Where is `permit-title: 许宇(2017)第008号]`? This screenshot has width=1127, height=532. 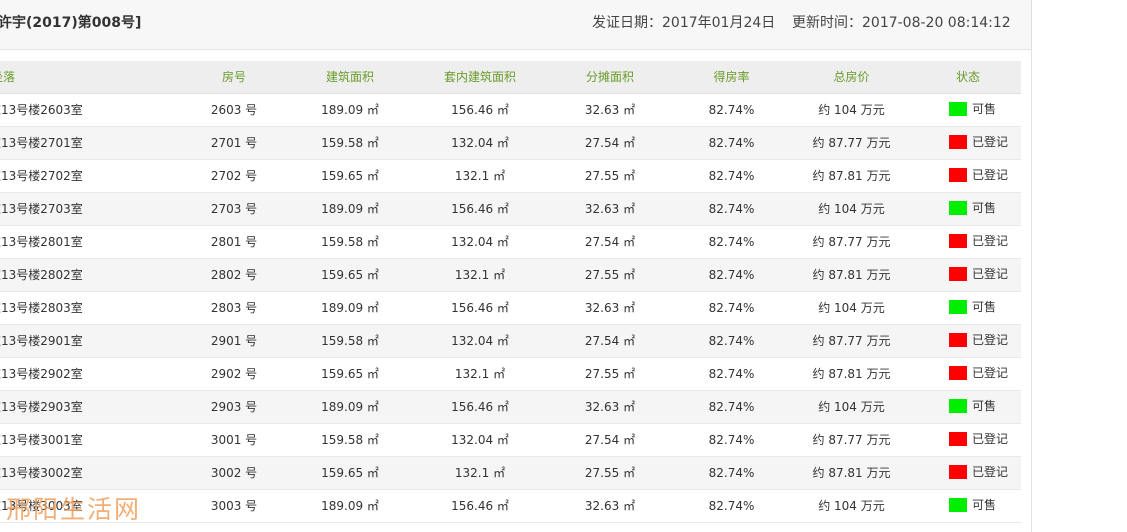
permit-title: 许宇(2017)第008号] is located at coordinates (71, 23).